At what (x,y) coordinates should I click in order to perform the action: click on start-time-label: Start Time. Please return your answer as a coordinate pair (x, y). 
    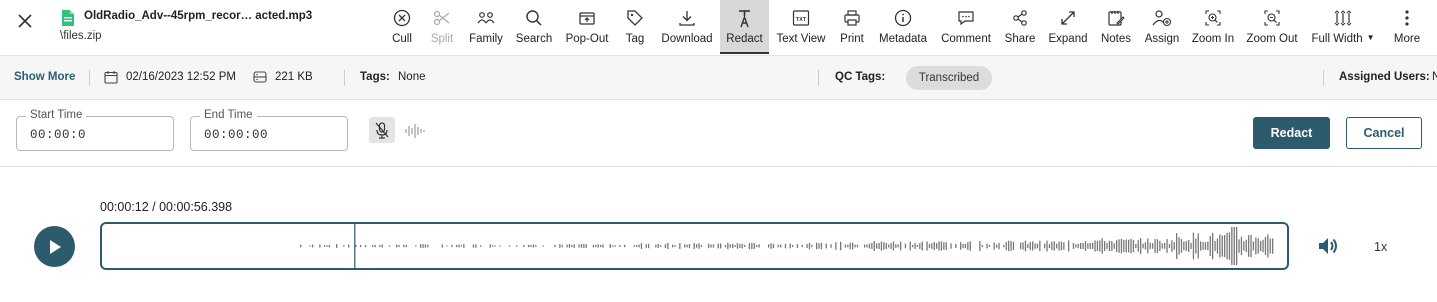
    Looking at the image, I should click on (56, 115).